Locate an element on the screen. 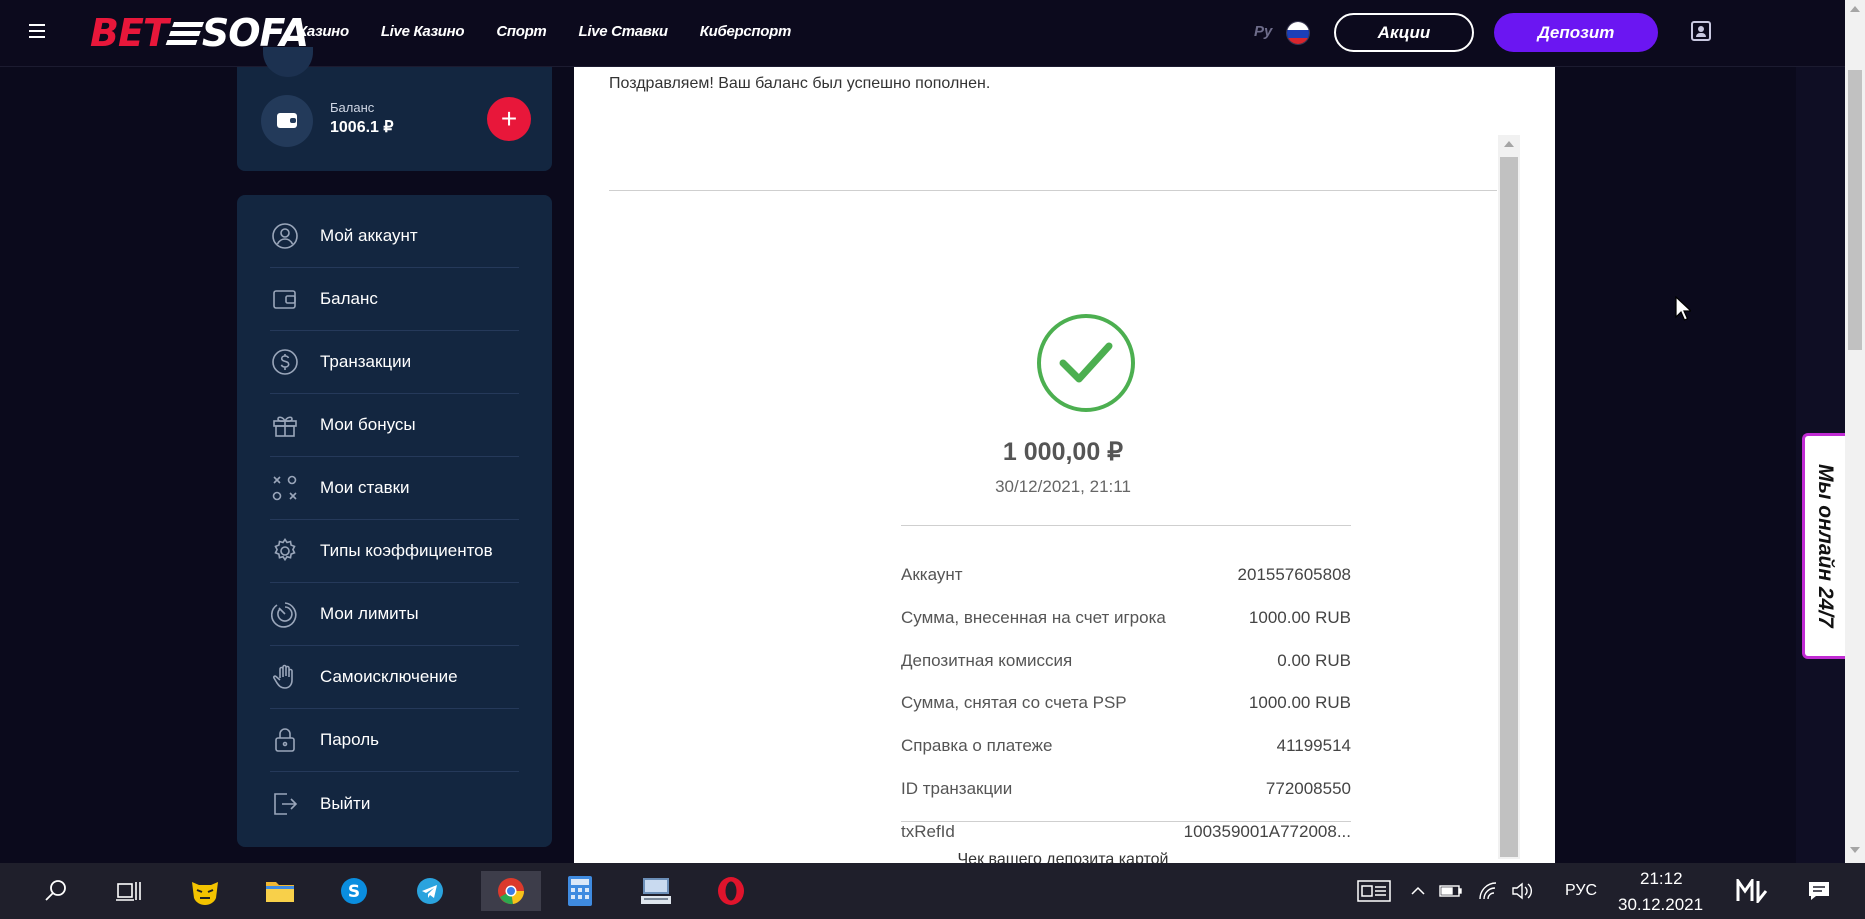 Image resolution: width=1865 pixels, height=919 pixels. menu-item-transactions: Транзакции is located at coordinates (394, 362).